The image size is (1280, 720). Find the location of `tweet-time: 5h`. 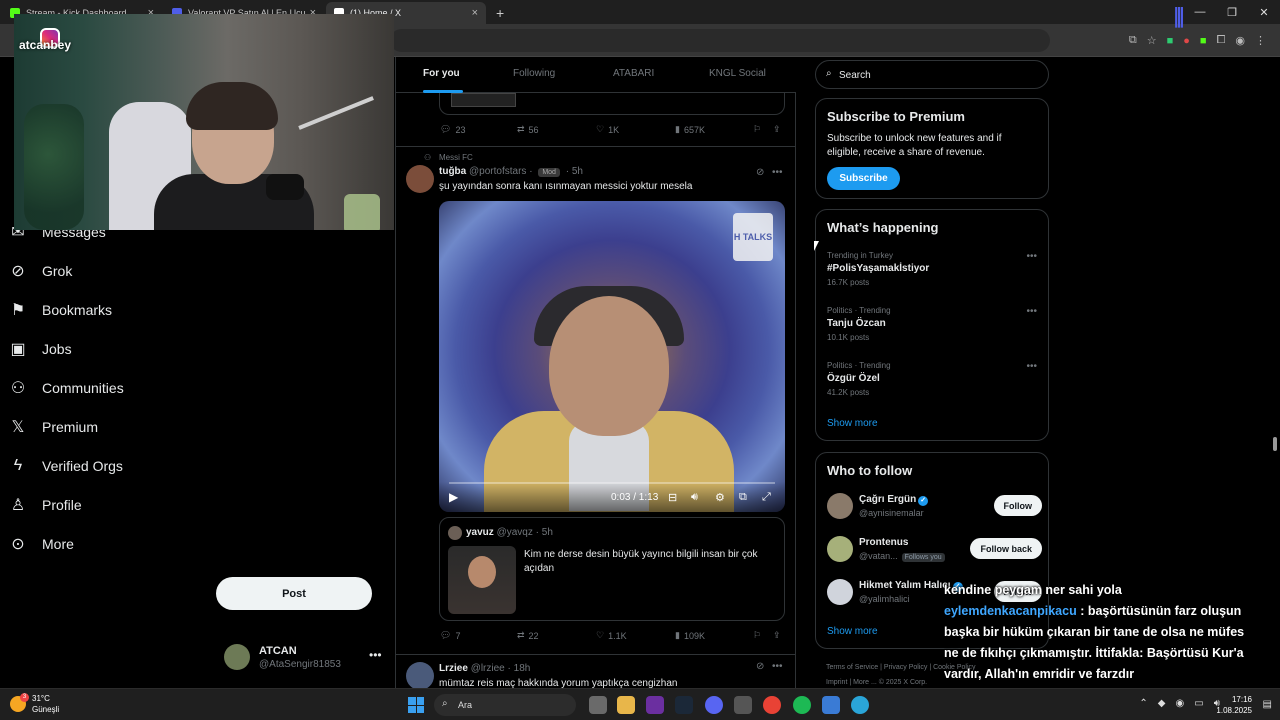

tweet-time: 5h is located at coordinates (577, 171).